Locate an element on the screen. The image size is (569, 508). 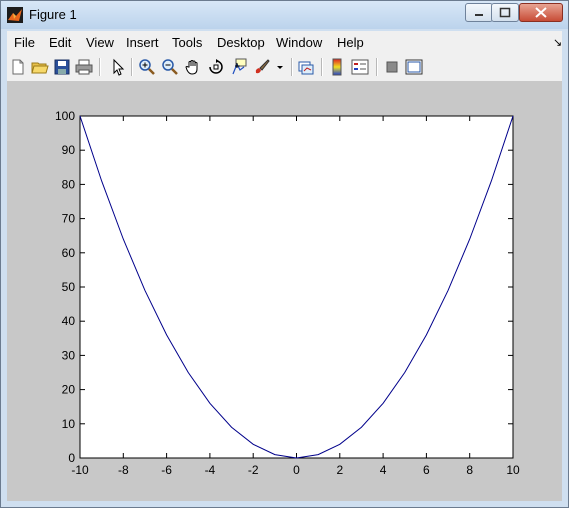
minimize-button is located at coordinates (479, 12).